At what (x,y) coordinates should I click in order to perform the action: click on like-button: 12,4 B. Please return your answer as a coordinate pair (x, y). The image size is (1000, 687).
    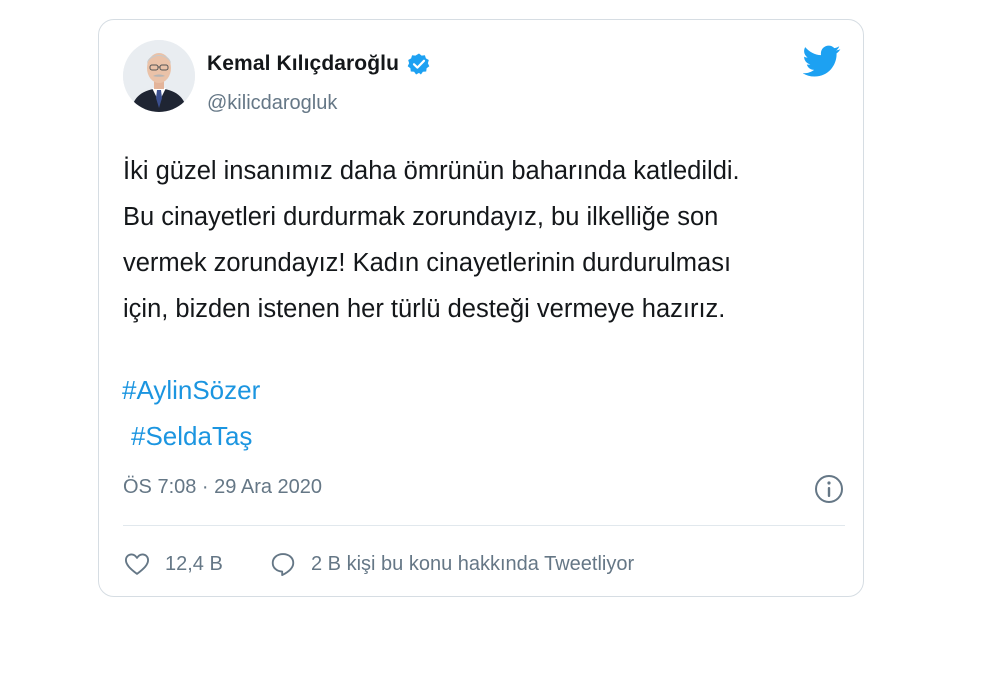
    Looking at the image, I should click on (173, 564).